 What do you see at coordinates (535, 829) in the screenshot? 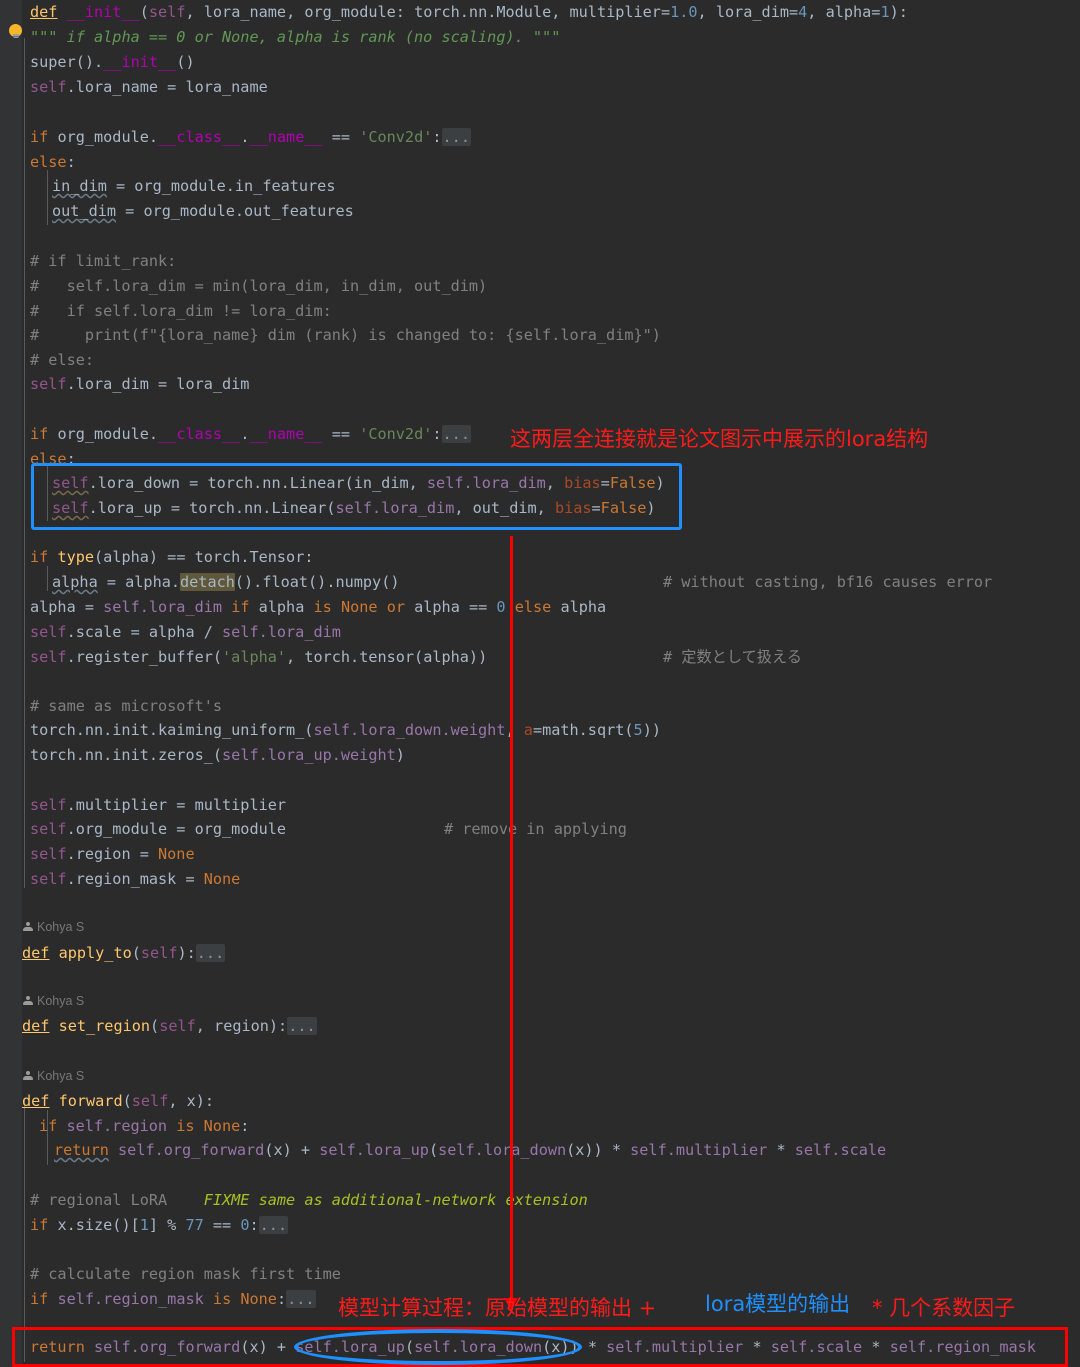
I see `code-comment: # remove in applying` at bounding box center [535, 829].